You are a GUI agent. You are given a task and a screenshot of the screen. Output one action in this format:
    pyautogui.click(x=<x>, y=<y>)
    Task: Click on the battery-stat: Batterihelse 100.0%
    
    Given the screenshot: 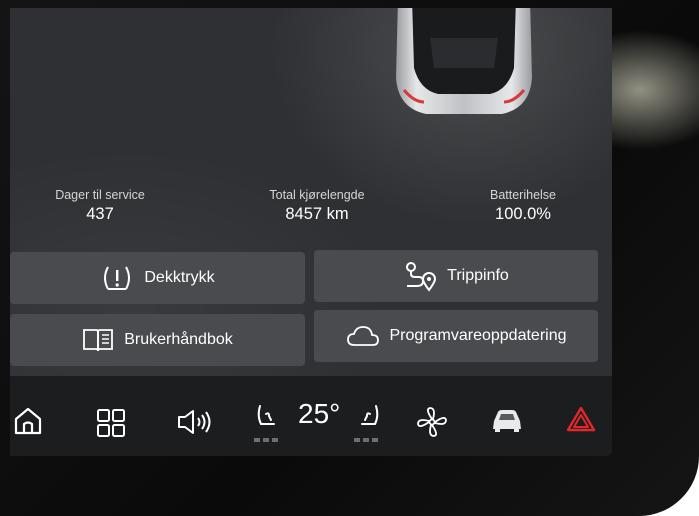 What is the action you would take?
    pyautogui.click(x=523, y=206)
    